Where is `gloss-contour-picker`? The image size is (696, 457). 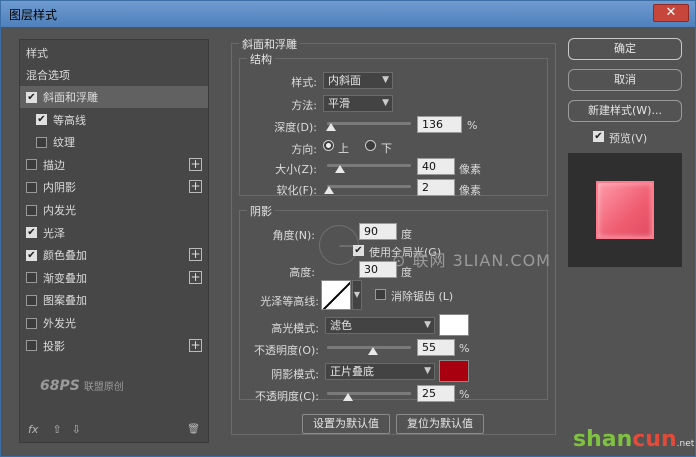
gloss-contour-picker is located at coordinates (336, 295).